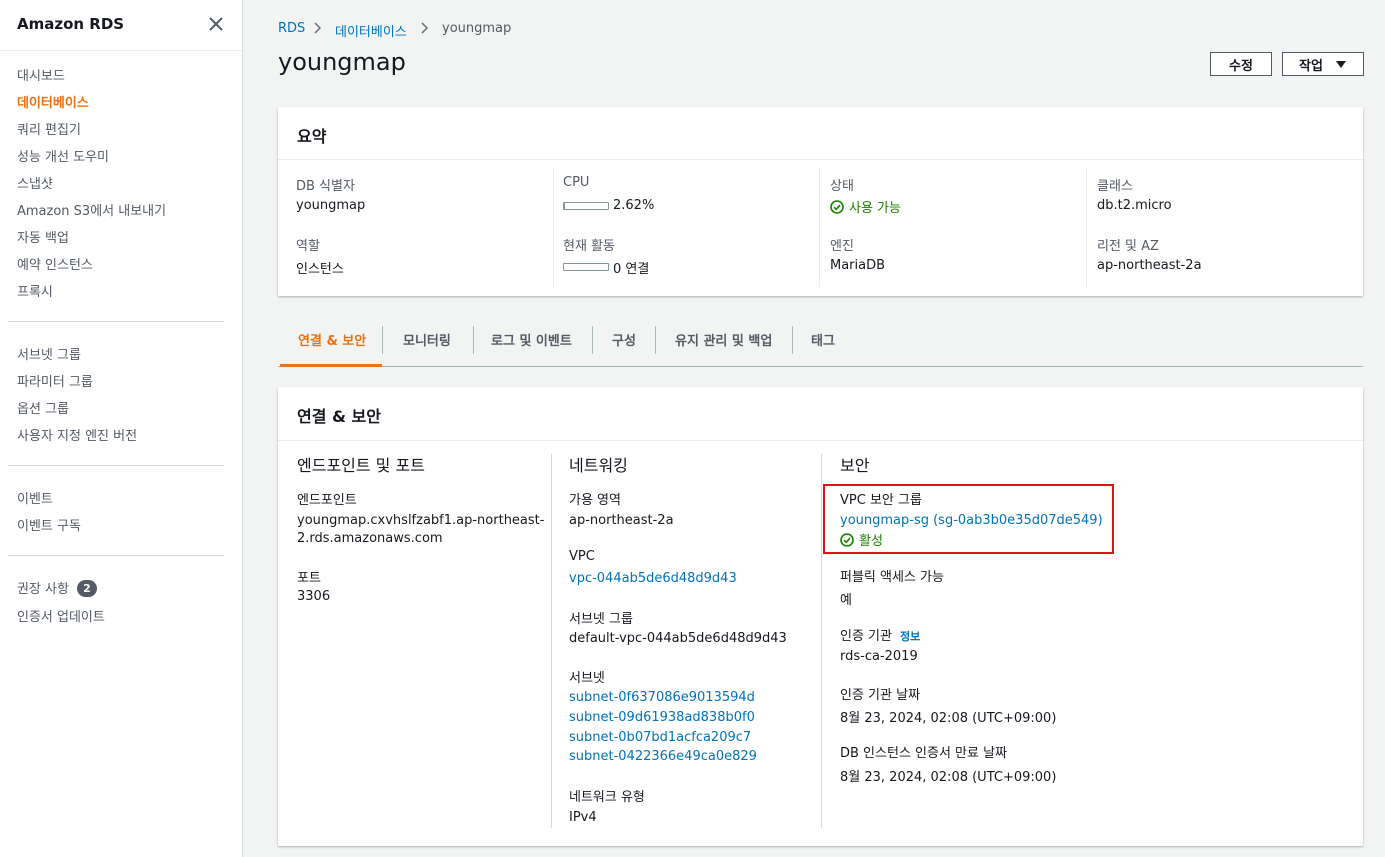  Describe the element at coordinates (327, 500) in the screenshot. I see `endpoint-label: 엔드포인트` at that location.